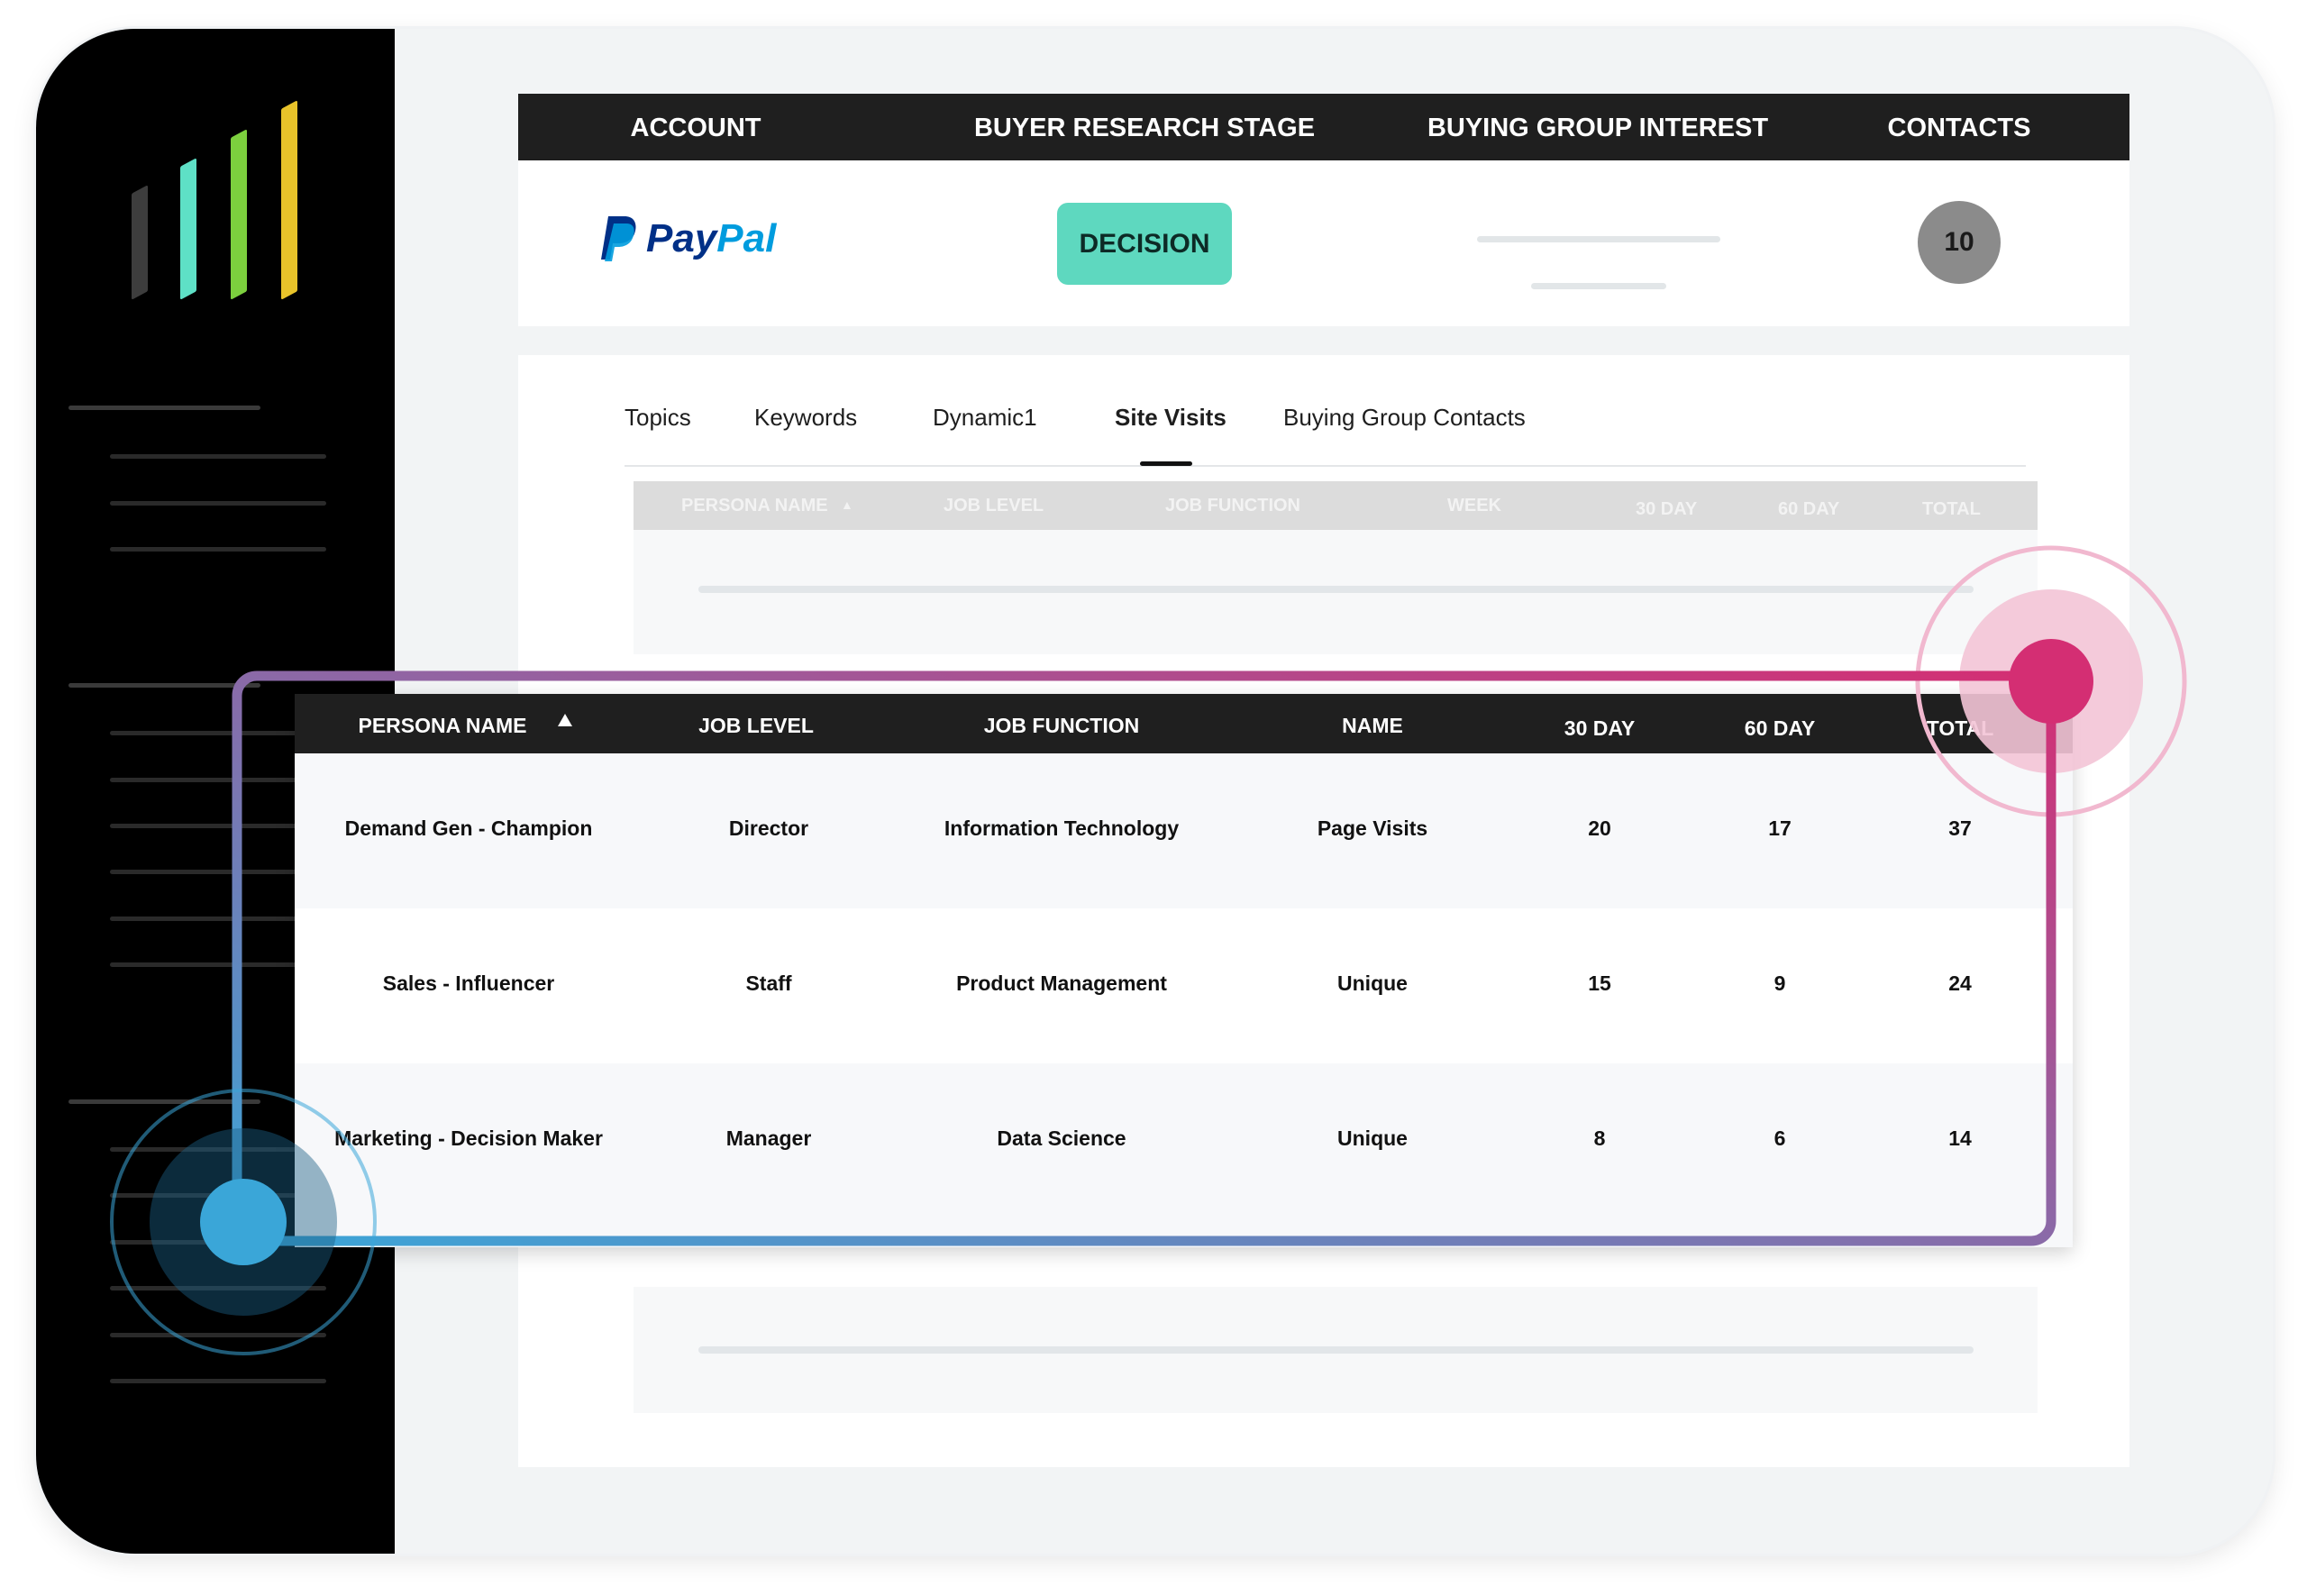  What do you see at coordinates (1599, 1138) in the screenshot?
I see `cell-30-day: 8` at bounding box center [1599, 1138].